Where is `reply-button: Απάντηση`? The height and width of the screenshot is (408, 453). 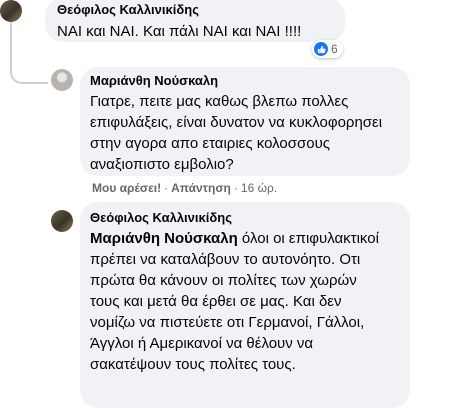 reply-button: Απάντηση is located at coordinates (201, 188).